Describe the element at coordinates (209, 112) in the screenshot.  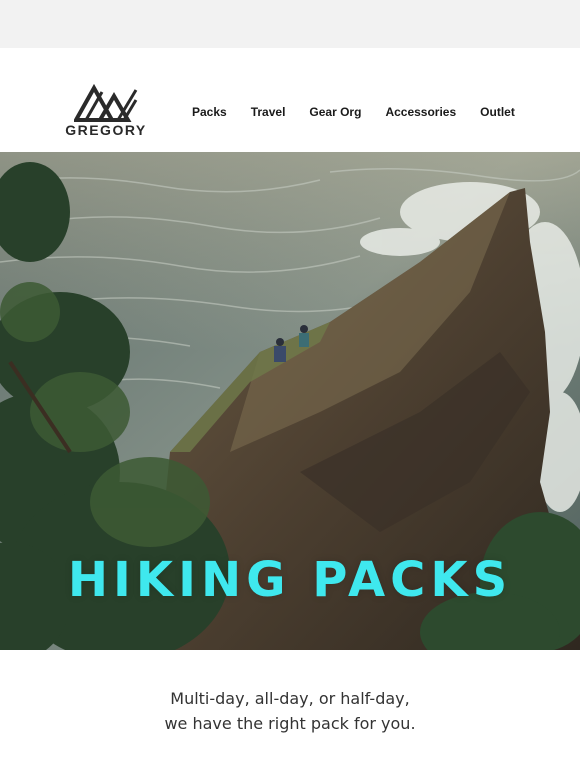
I see `nav-item-packs: Packs` at that location.